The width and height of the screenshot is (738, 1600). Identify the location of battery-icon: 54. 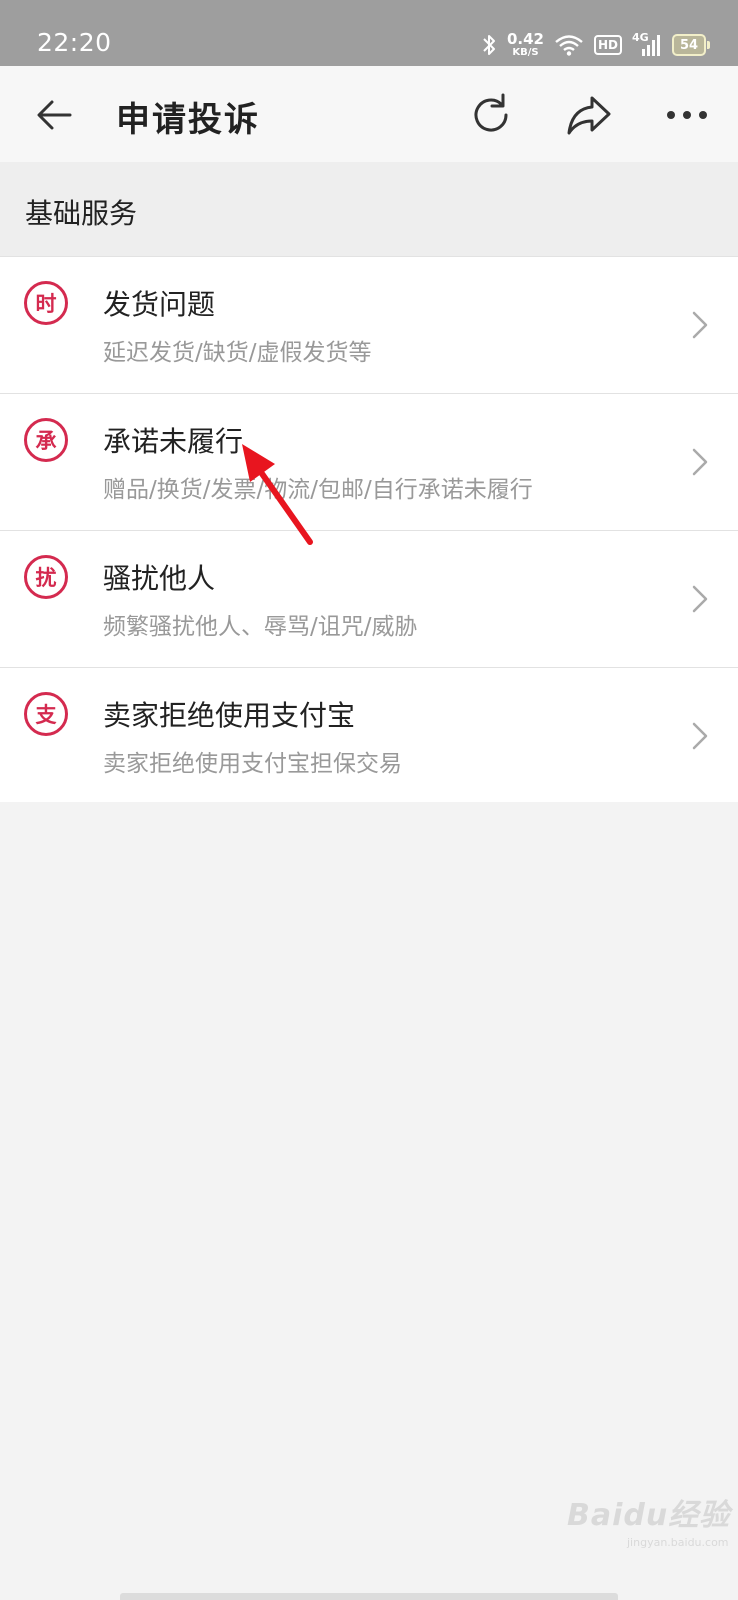
(691, 45).